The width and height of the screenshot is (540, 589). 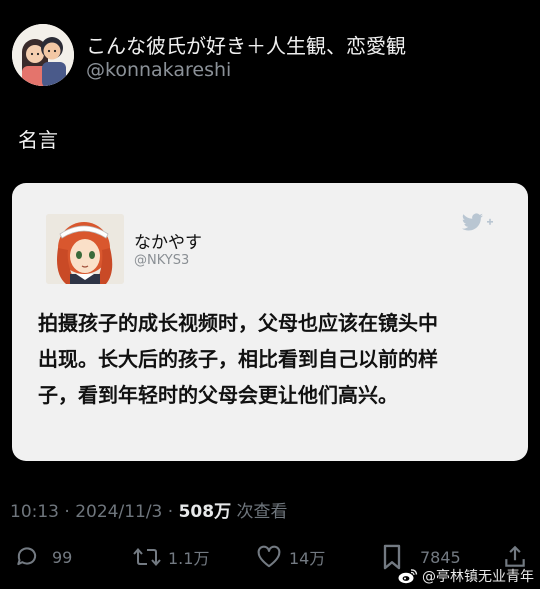 I want to click on author-name: こんな彼氏が好き＋人生観、恋愛観, so click(x=246, y=44).